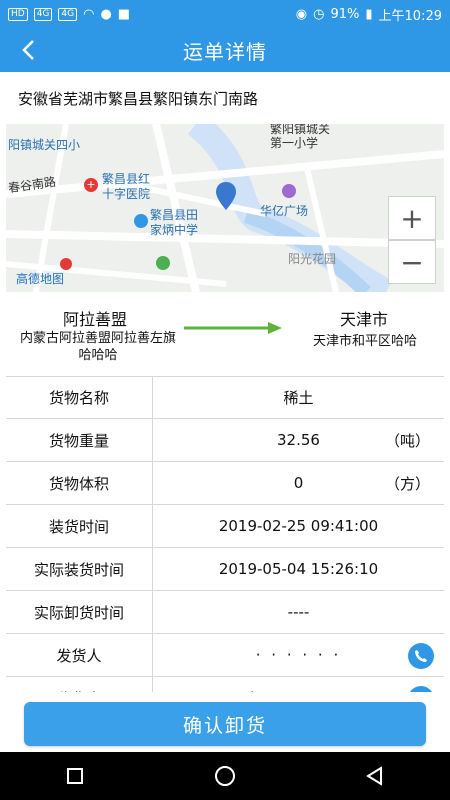 The width and height of the screenshot is (450, 800). What do you see at coordinates (407, 440) in the screenshot?
I see `row-unit: （吨）` at bounding box center [407, 440].